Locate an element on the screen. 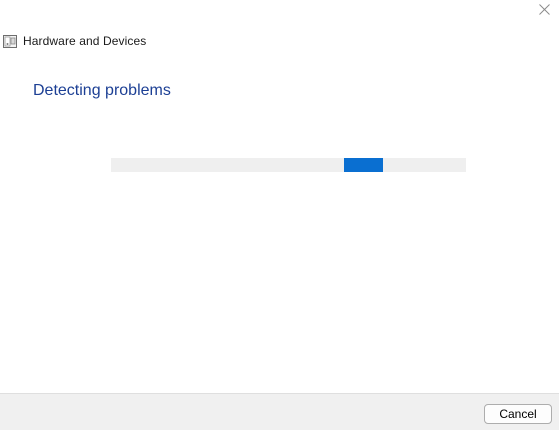 The height and width of the screenshot is (430, 559). window-title: Hardware and Devices is located at coordinates (85, 41).